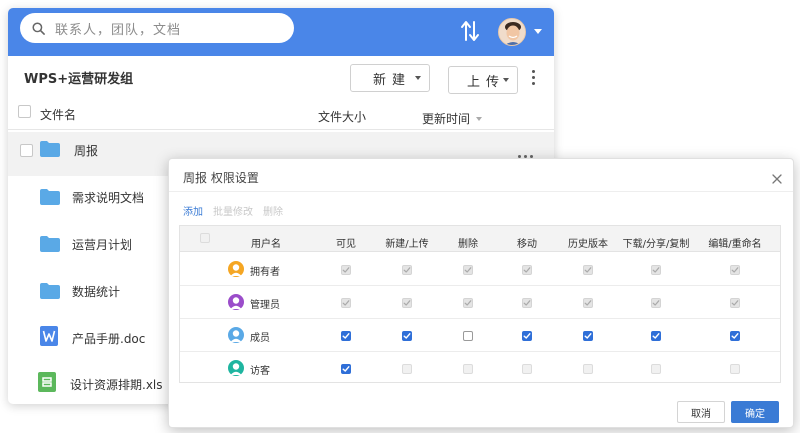  I want to click on table-header: 用户名 可见 新建/上传 删除 移动 历史版本 下载/分享/复制 编辑/重命名, so click(480, 239).